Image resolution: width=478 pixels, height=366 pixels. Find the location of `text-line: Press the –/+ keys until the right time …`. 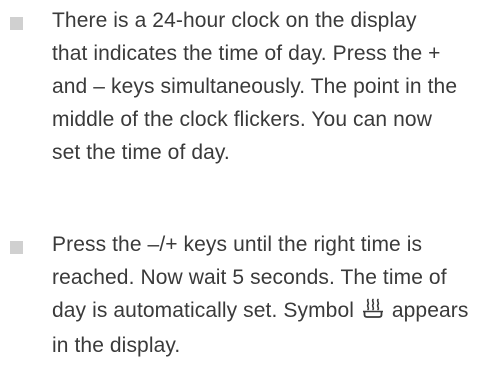

text-line: Press the –/+ keys until the right time … is located at coordinates (237, 244).